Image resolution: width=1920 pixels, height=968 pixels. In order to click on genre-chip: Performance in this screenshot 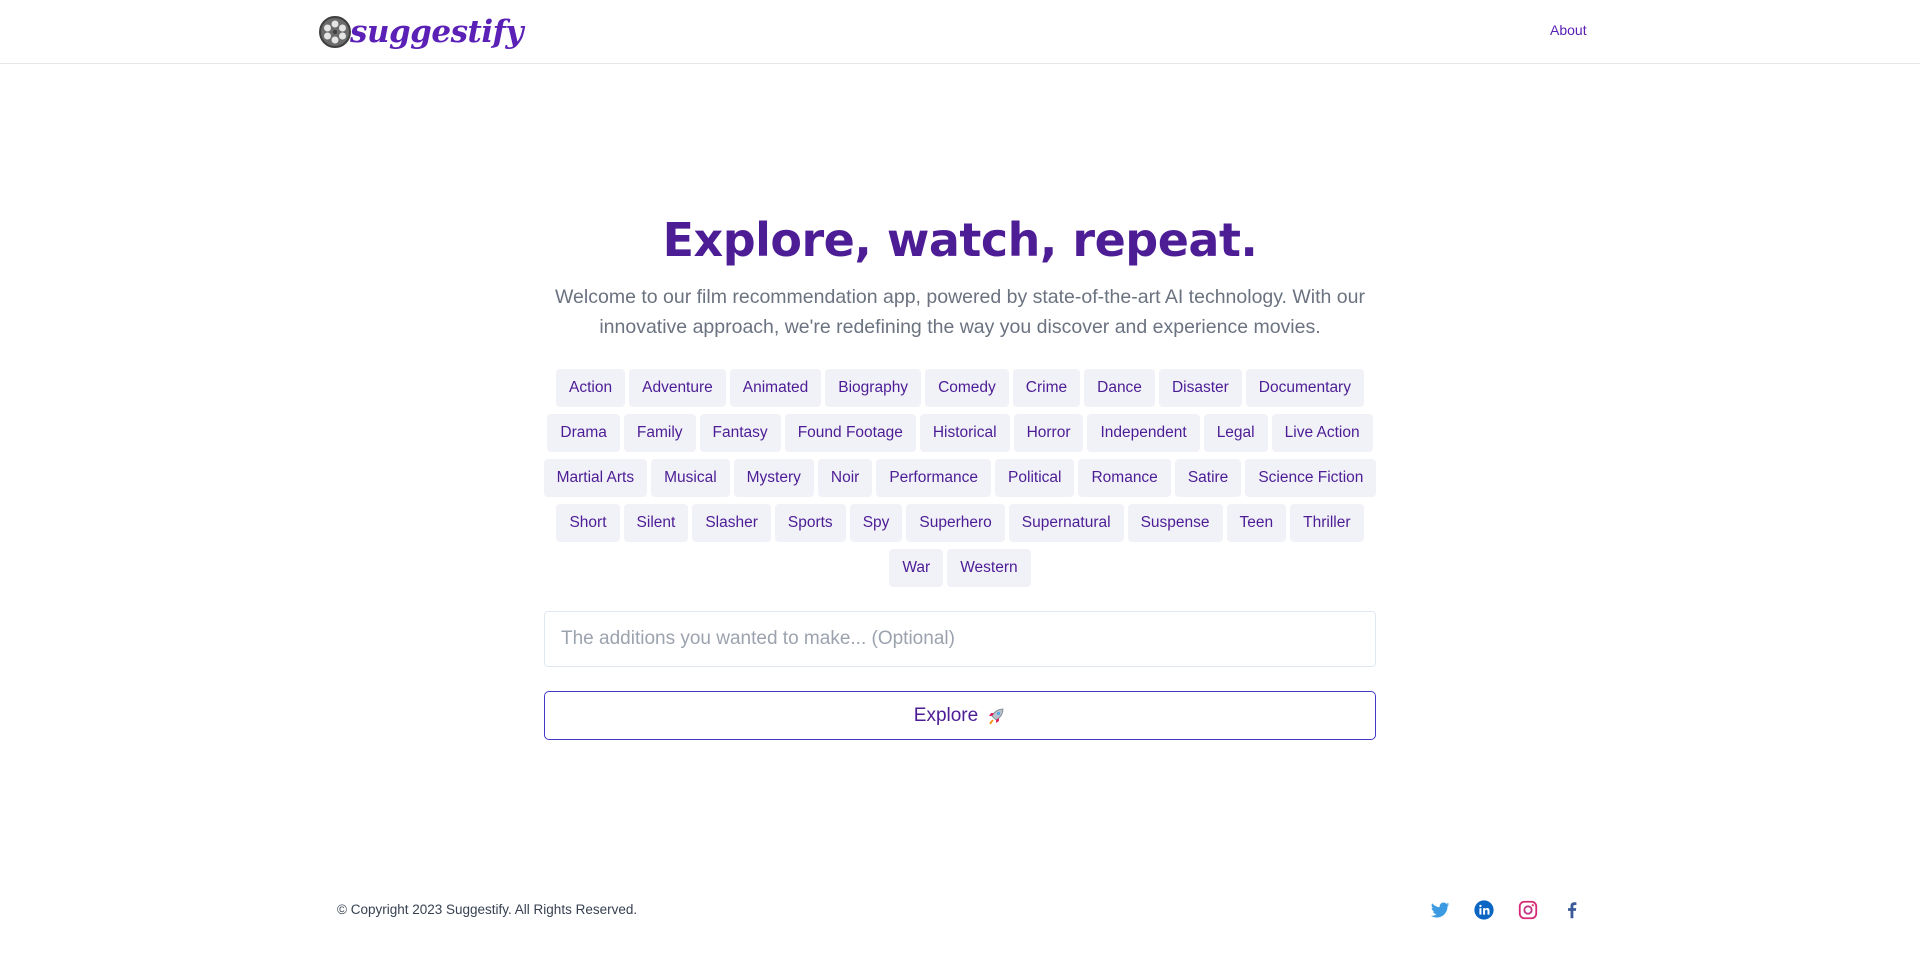, I will do `click(934, 478)`.